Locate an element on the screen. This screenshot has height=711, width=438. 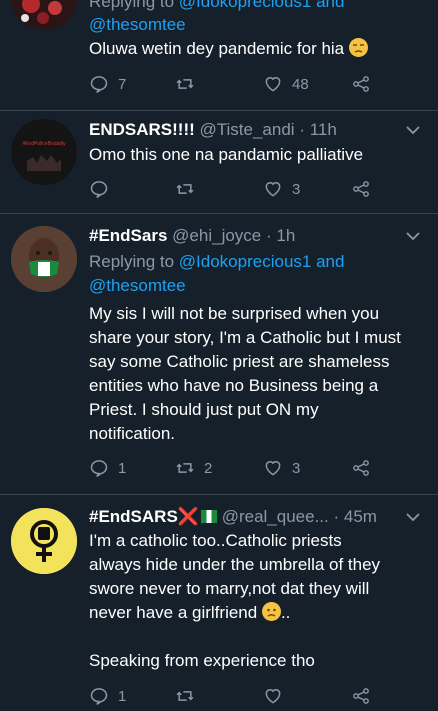
tweet-text-line: Speaking from experience tho is located at coordinates (202, 660).